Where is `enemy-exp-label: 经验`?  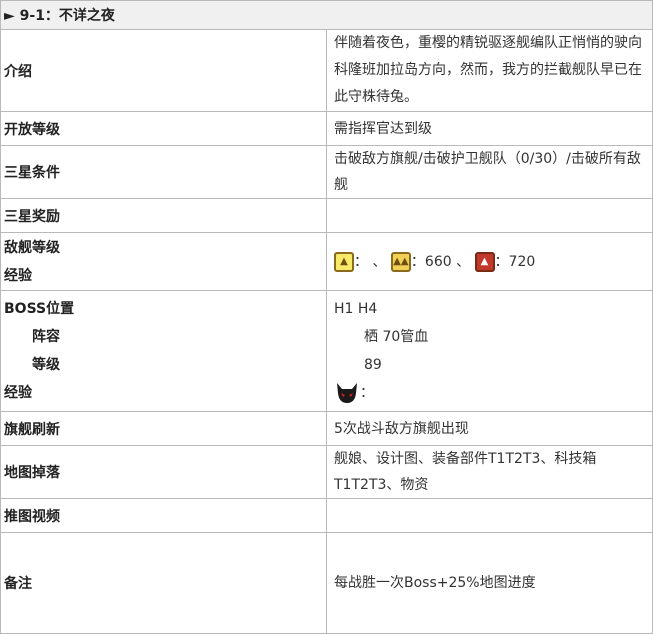 enemy-exp-label: 经验 is located at coordinates (18, 275).